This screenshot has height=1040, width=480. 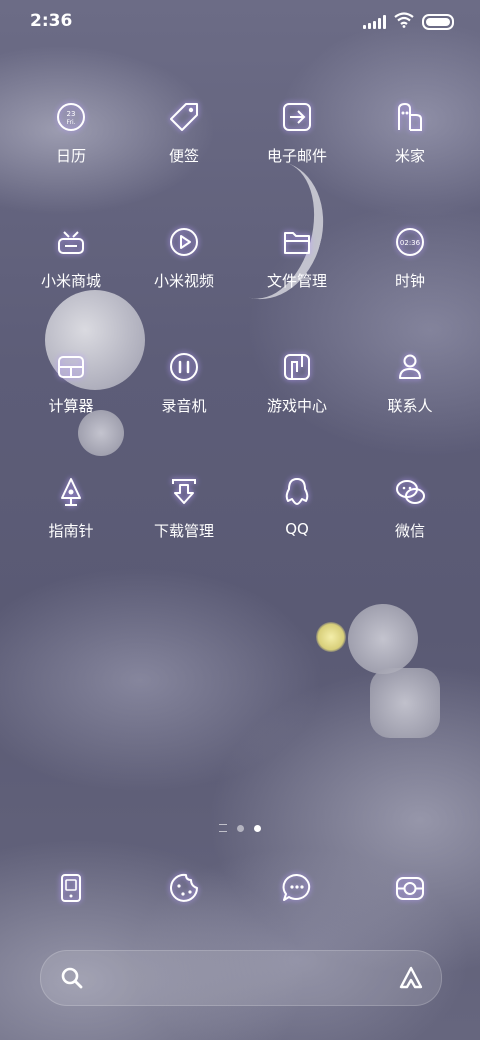 I want to click on compass-icon, so click(x=71, y=492).